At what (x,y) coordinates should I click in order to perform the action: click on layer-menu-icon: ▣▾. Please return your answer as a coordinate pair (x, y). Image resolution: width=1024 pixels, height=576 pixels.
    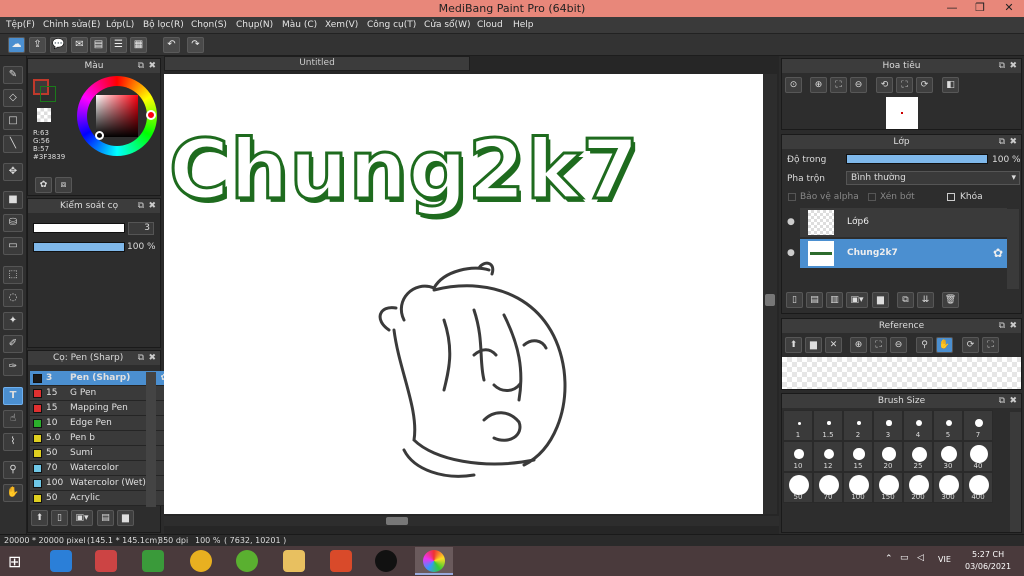
    Looking at the image, I should click on (857, 300).